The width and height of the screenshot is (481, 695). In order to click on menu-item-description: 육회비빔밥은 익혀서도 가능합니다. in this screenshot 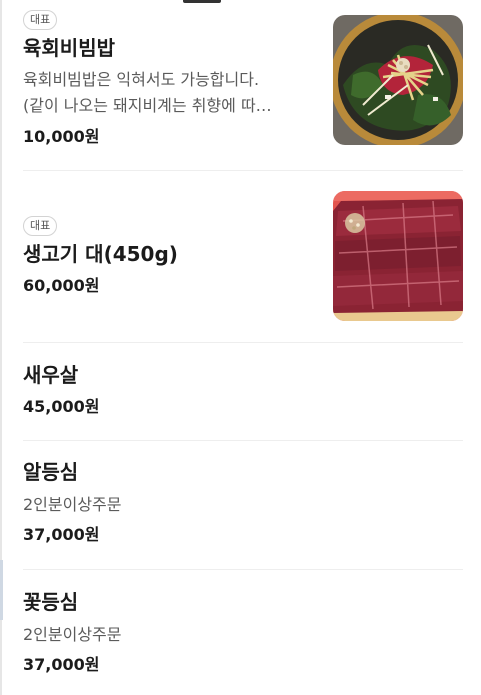, I will do `click(141, 79)`.